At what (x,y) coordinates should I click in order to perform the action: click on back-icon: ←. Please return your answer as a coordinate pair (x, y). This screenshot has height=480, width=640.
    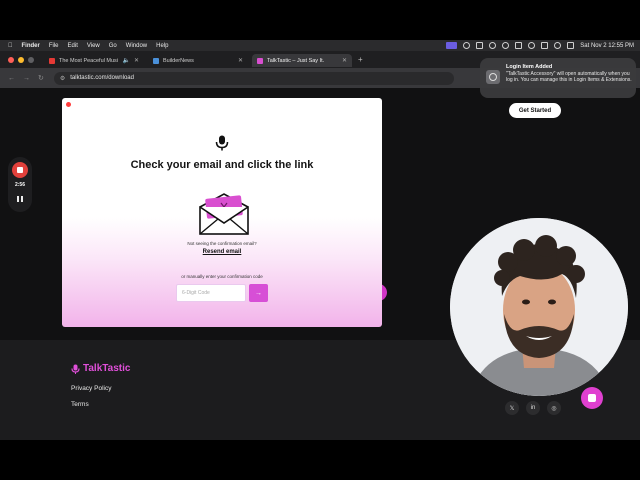
    Looking at the image, I should click on (11, 78).